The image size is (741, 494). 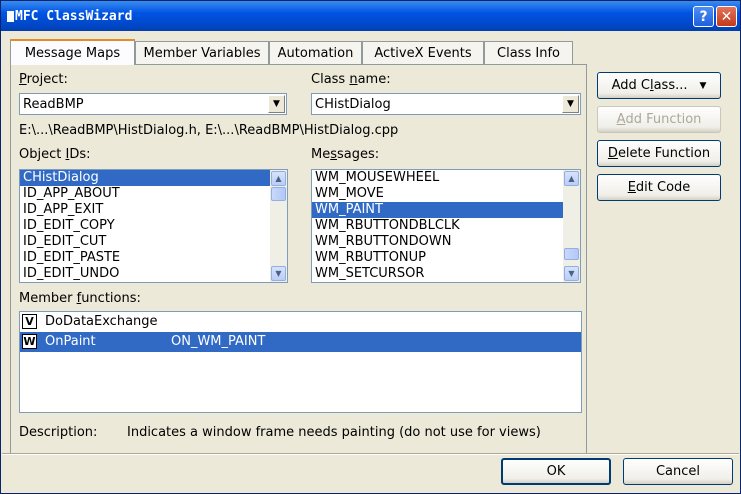 What do you see at coordinates (446, 104) in the screenshot?
I see `class-name-combo: CHistDialog ▼` at bounding box center [446, 104].